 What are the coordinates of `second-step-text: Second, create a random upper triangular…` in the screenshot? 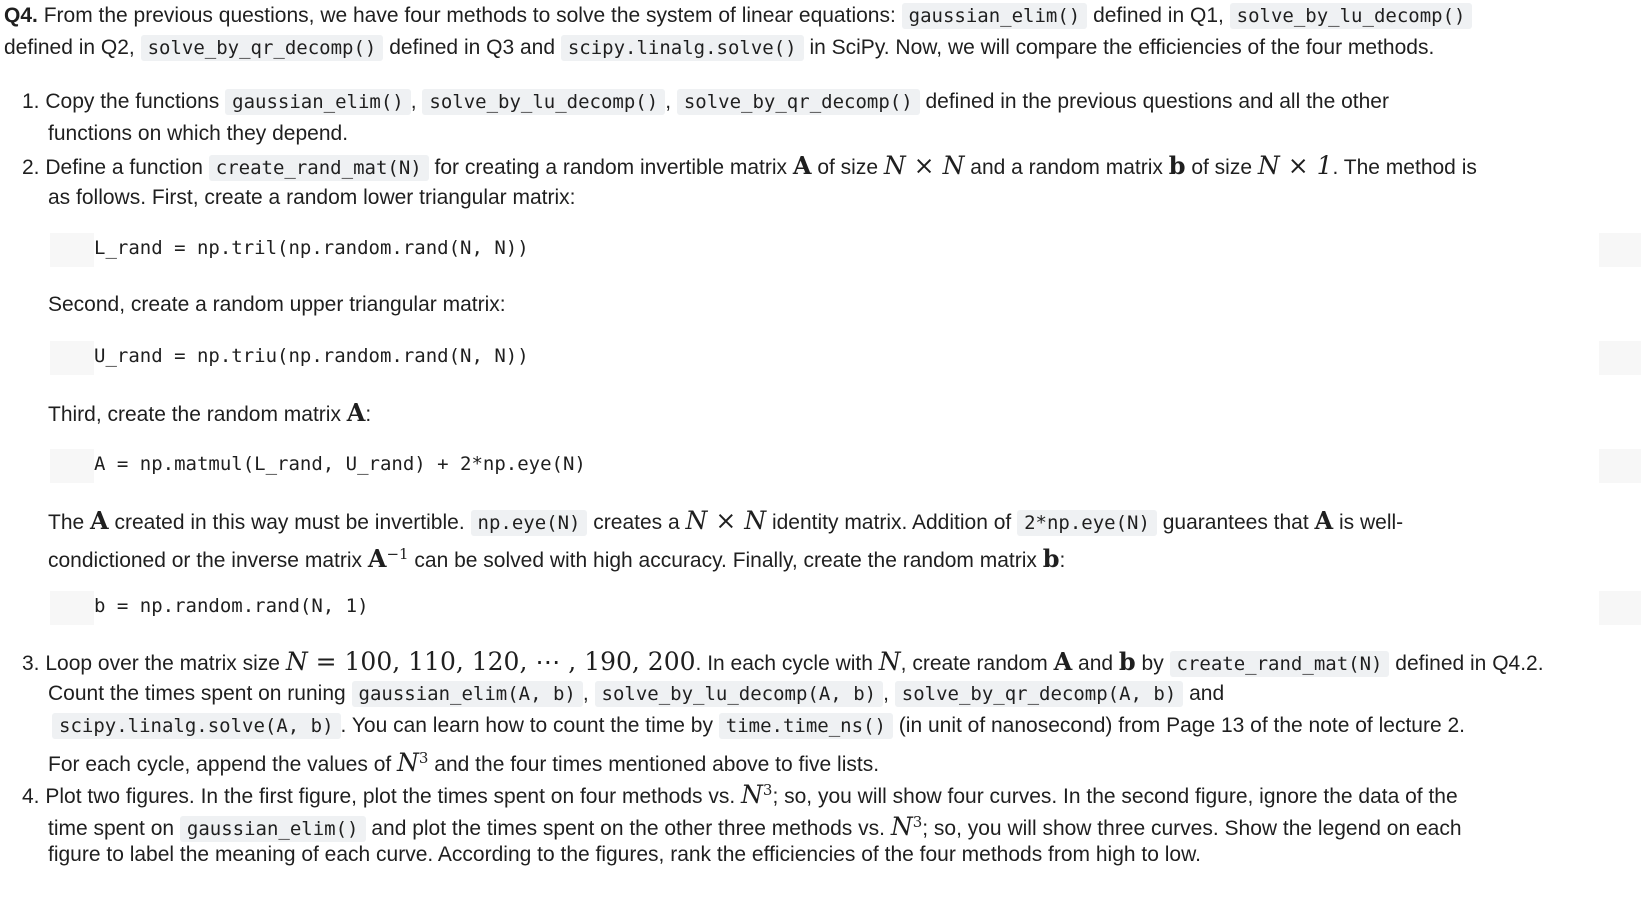 It's located at (277, 305).